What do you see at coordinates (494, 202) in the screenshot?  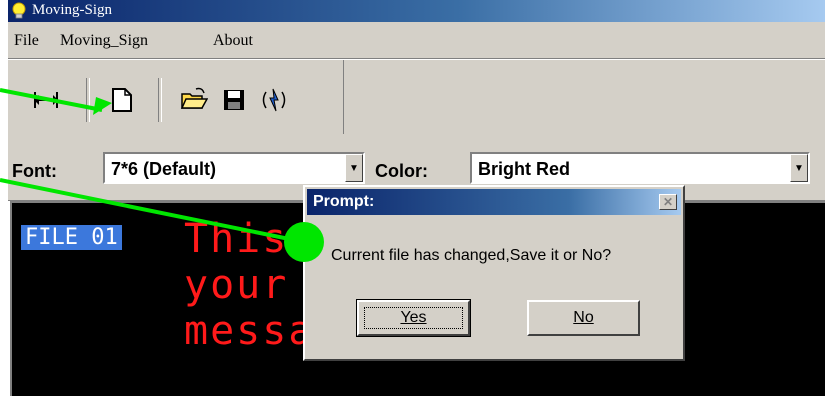 I see `dialog-title-bar: Prompt: ✕` at bounding box center [494, 202].